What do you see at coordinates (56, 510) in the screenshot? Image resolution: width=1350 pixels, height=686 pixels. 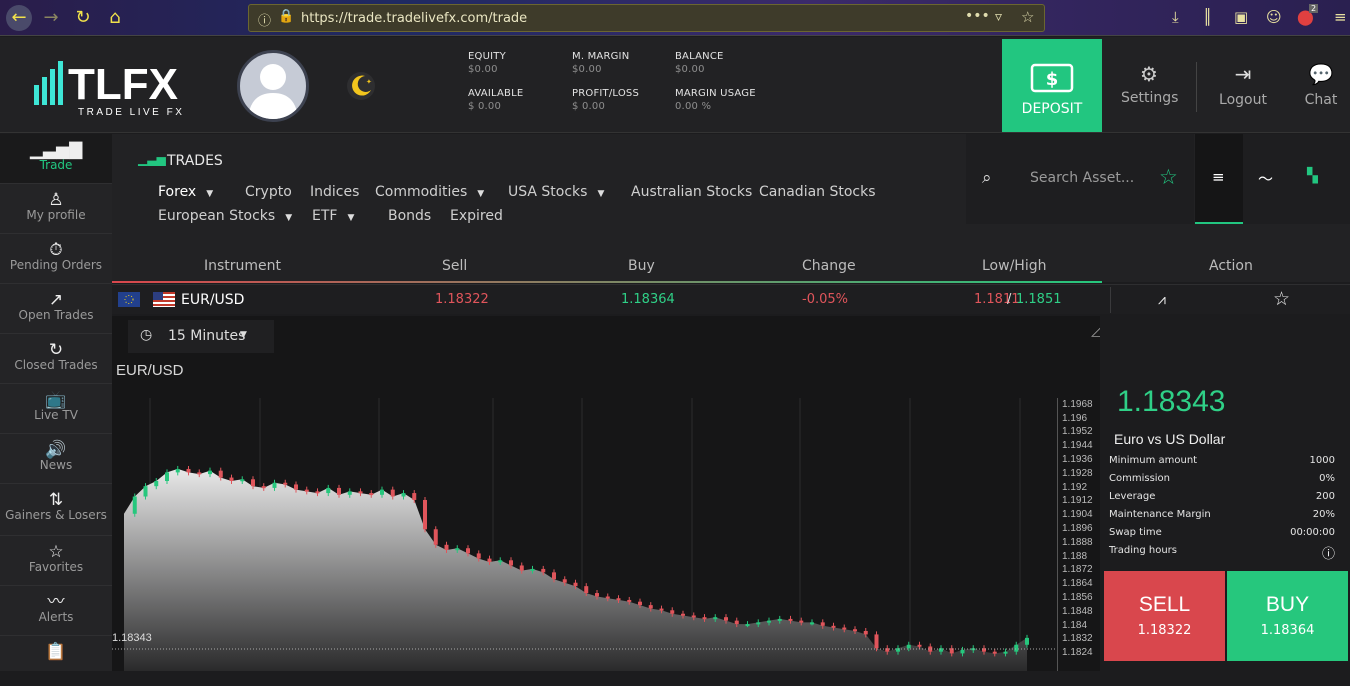 I see `sidebar-item-gainers-losers: ⇅ Gainers & Losers` at bounding box center [56, 510].